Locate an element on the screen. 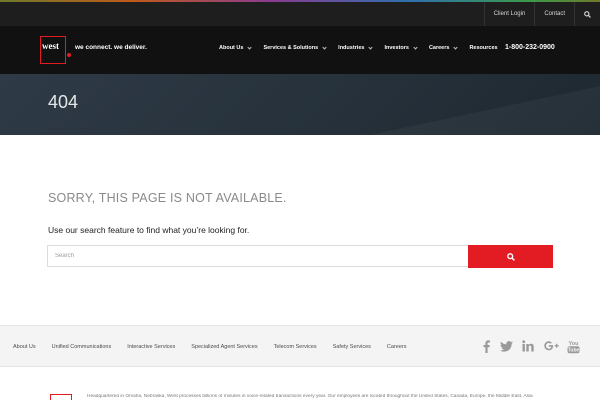  logo-text: west is located at coordinates (50, 46).